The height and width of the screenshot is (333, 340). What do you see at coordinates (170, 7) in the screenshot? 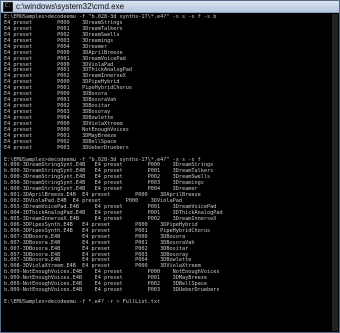
I see `title-bar: C: c:\windows\system32\cmd.exe` at bounding box center [170, 7].